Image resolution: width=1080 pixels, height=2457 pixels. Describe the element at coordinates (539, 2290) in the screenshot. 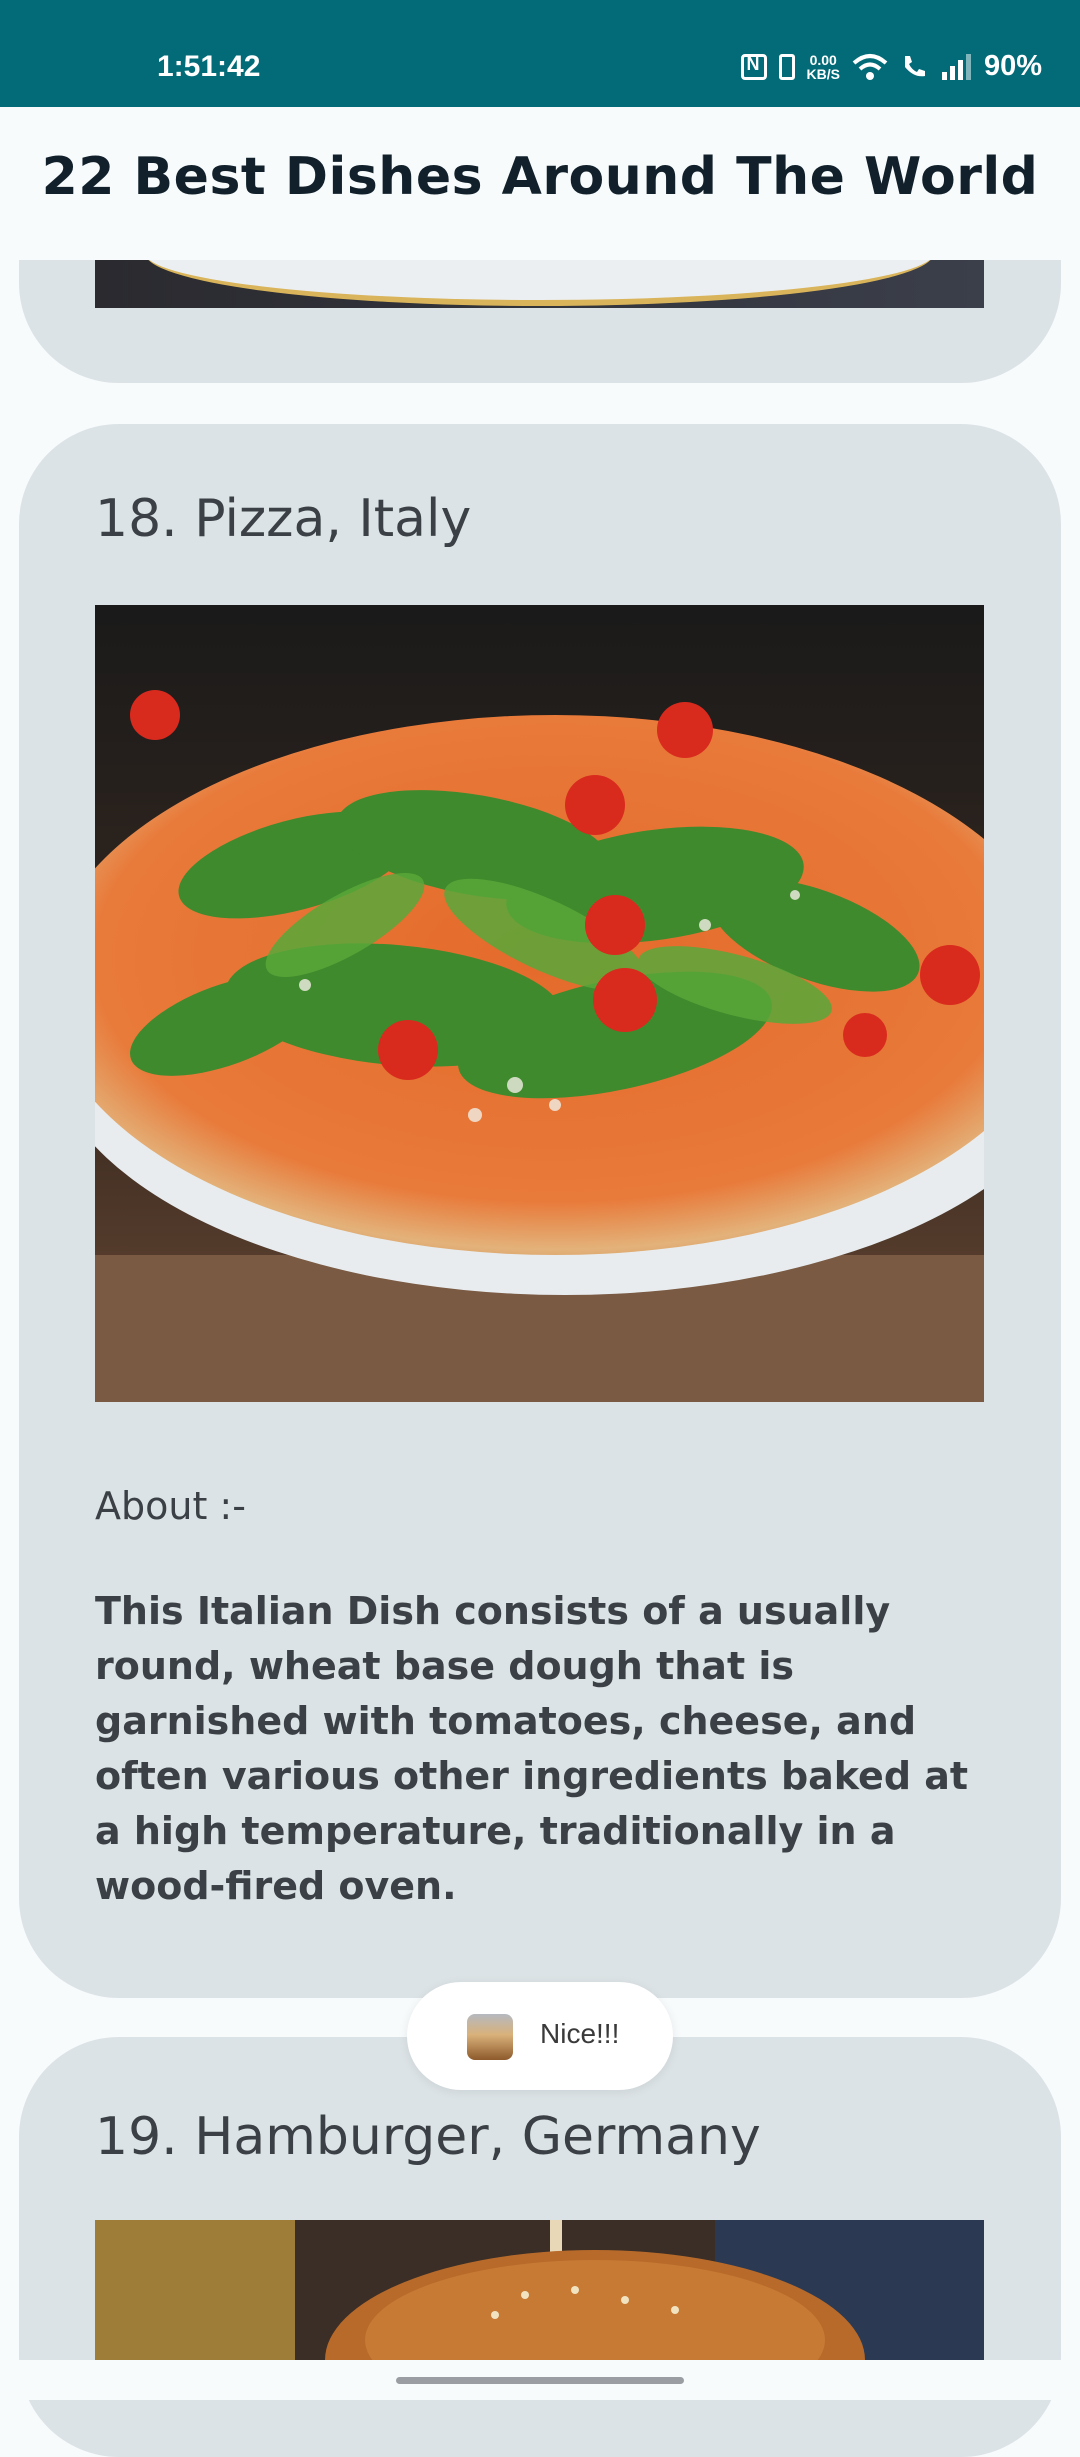

I see `hamburger-image` at that location.